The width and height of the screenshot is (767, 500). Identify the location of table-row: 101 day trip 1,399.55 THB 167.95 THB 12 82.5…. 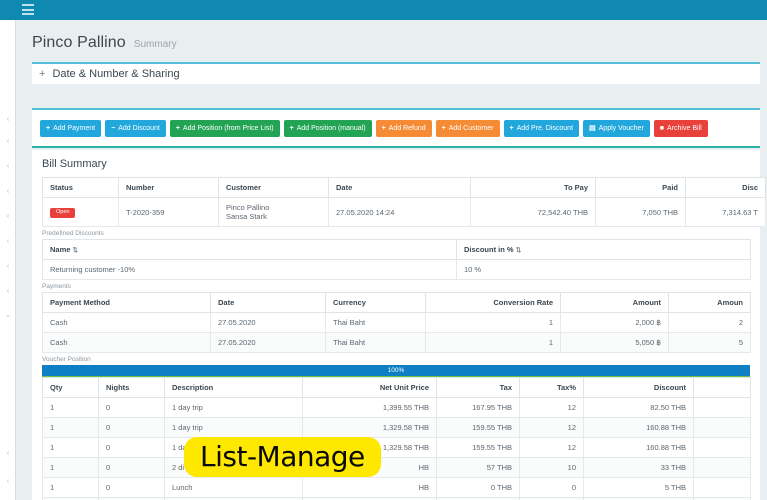
(396, 407).